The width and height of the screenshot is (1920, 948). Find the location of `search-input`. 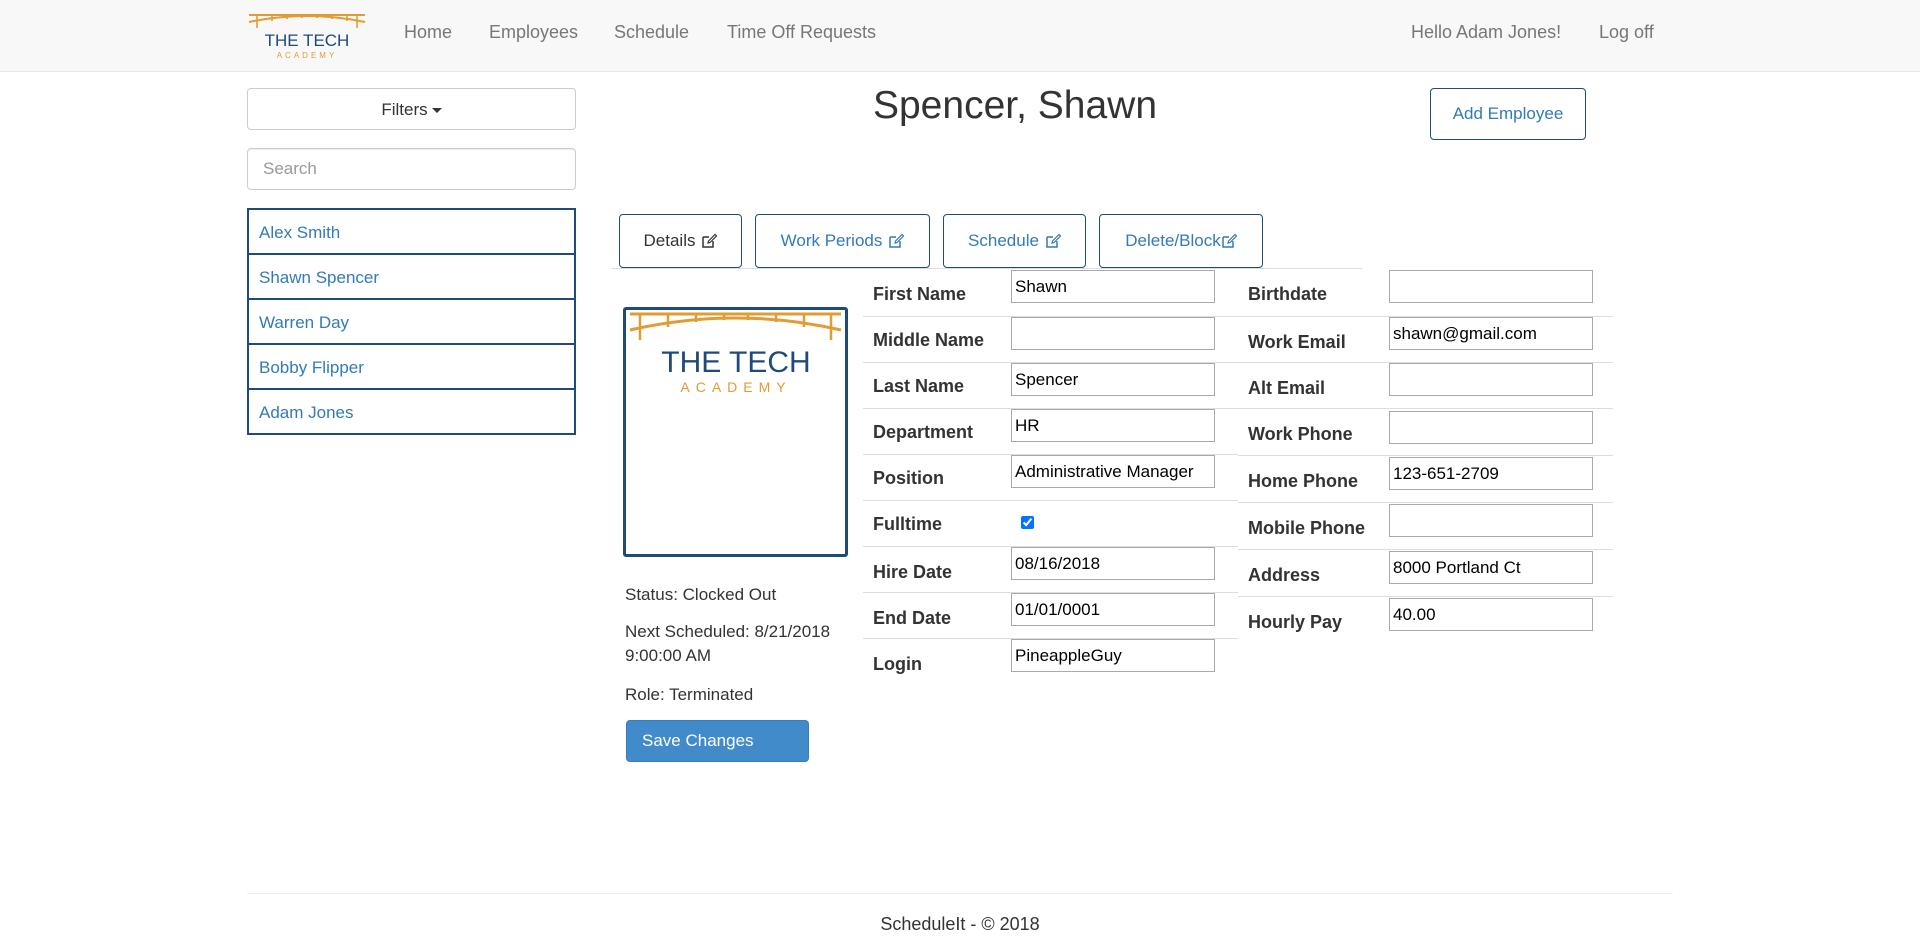

search-input is located at coordinates (411, 169).